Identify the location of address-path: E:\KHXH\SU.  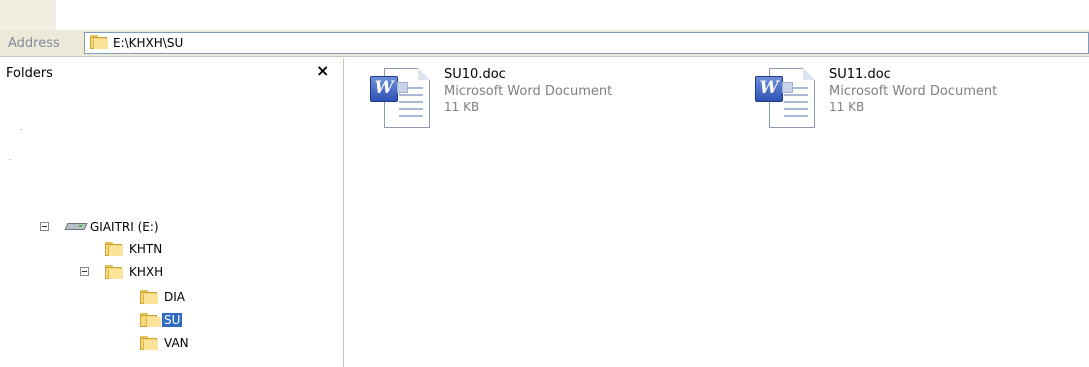
(148, 43).